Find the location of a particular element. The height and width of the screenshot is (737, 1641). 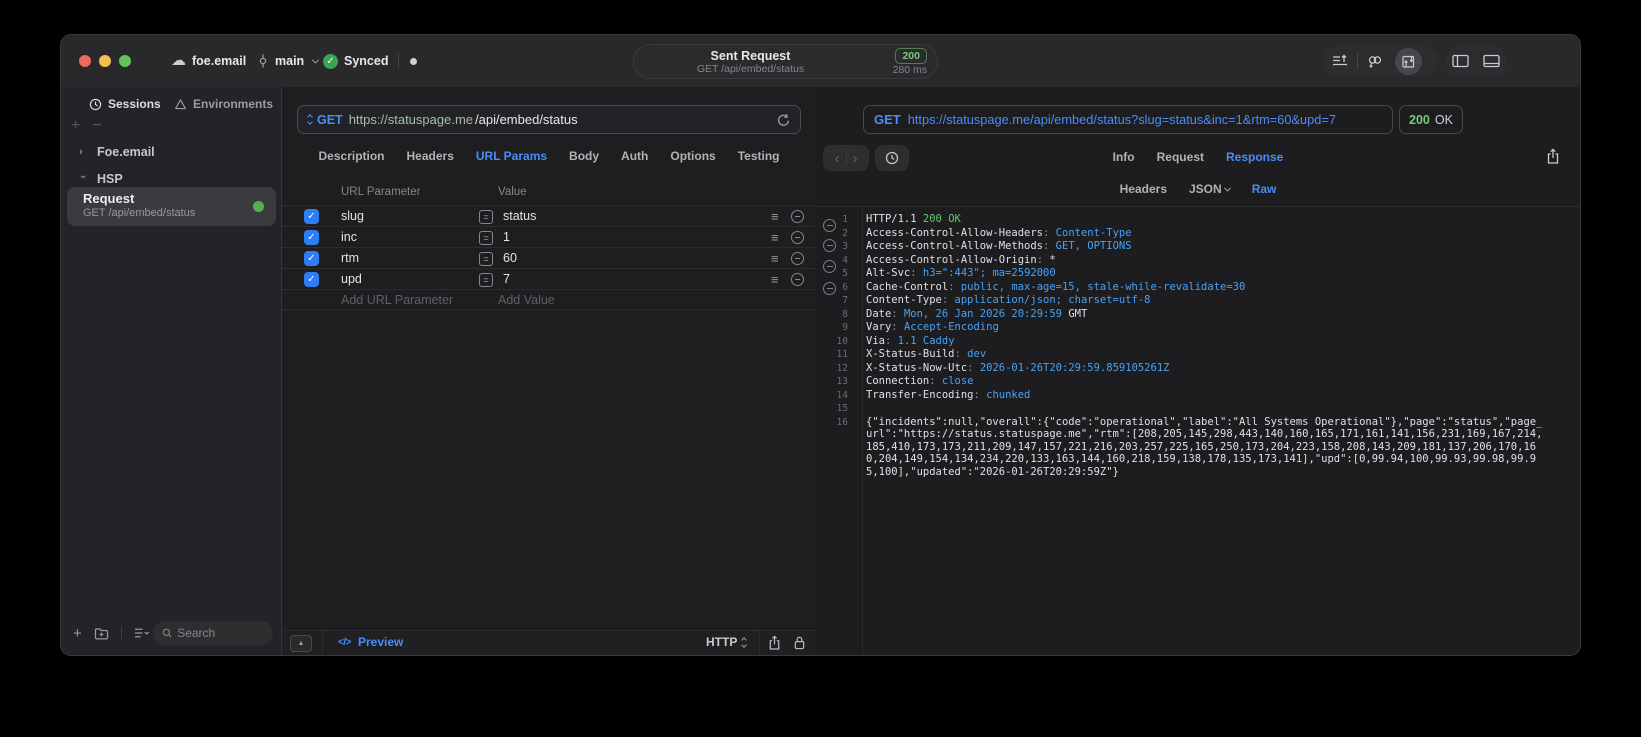

branch-icon is located at coordinates (263, 61).